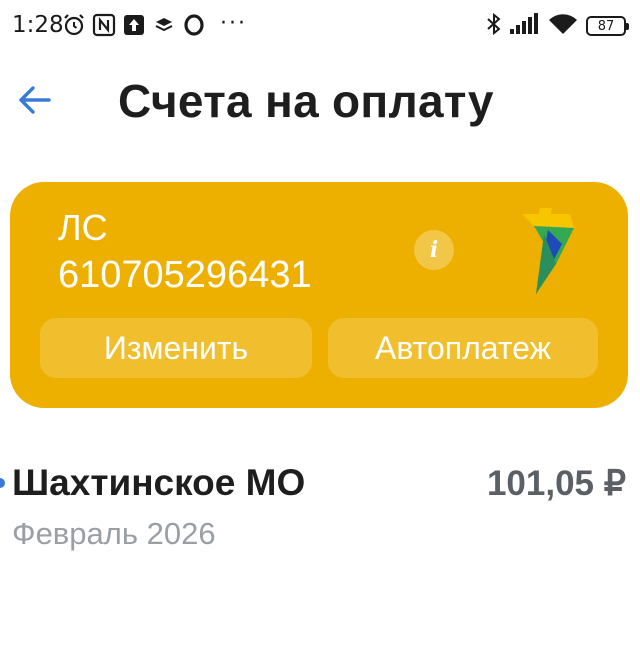 The width and height of the screenshot is (640, 664). Describe the element at coordinates (525, 26) in the screenshot. I see `signal-icon` at that location.